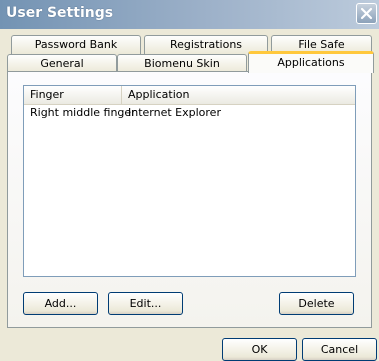 The image size is (379, 361). Describe the element at coordinates (238, 95) in the screenshot. I see `column-header-application: Application` at that location.